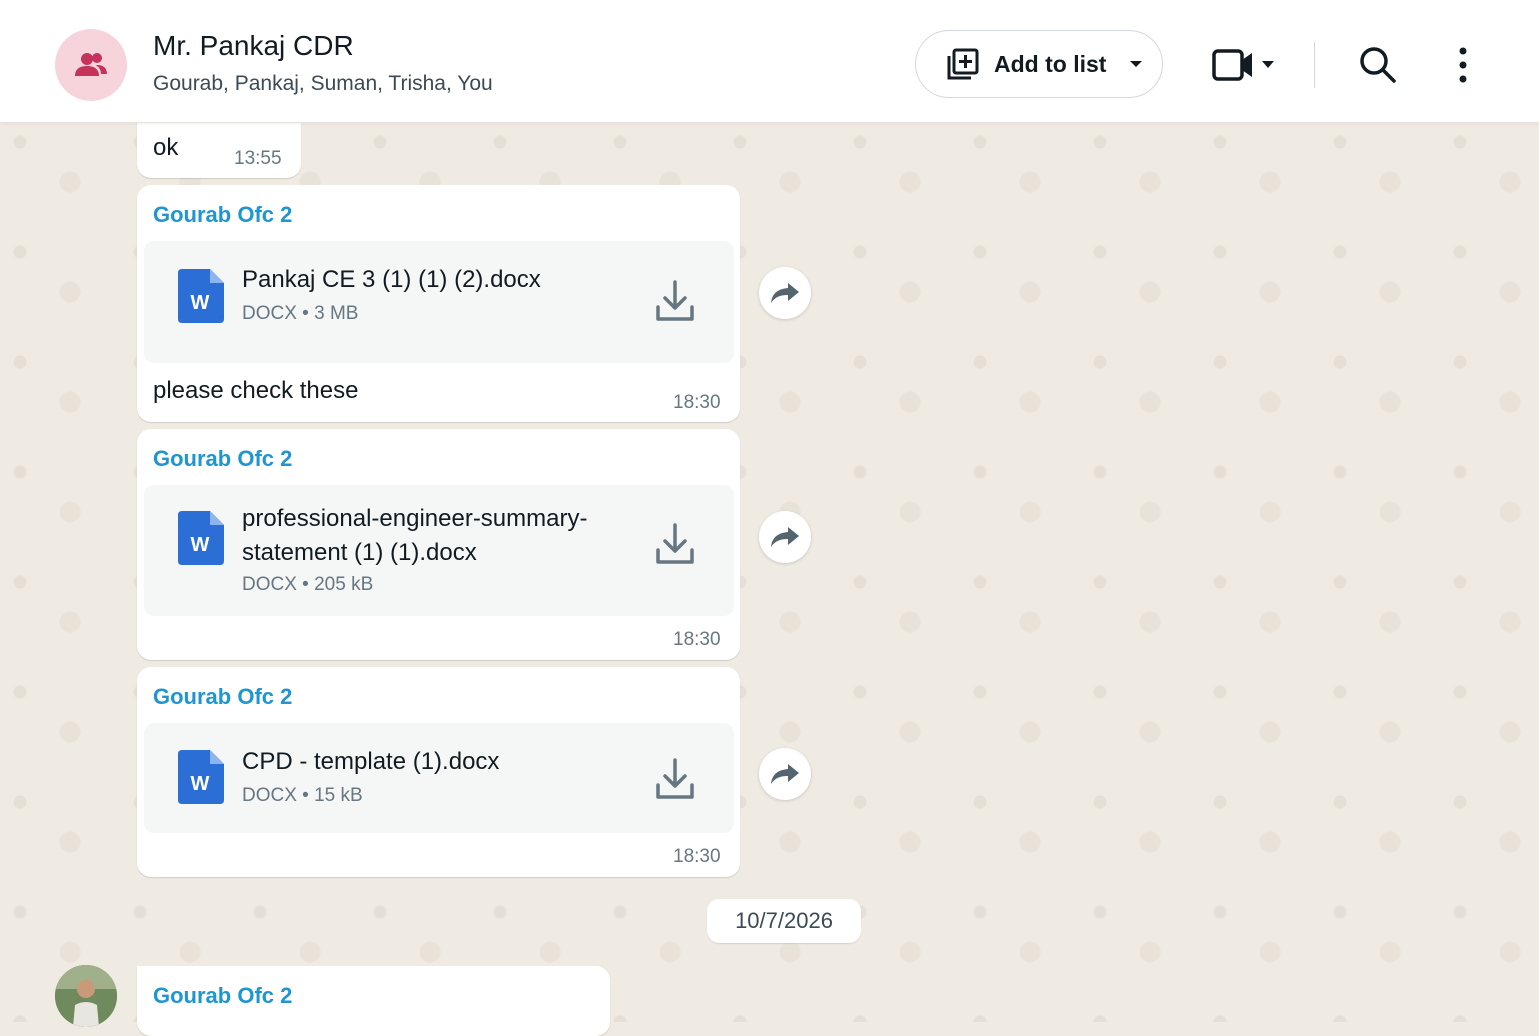 This screenshot has width=1539, height=1036. I want to click on search-button, so click(1378, 65).